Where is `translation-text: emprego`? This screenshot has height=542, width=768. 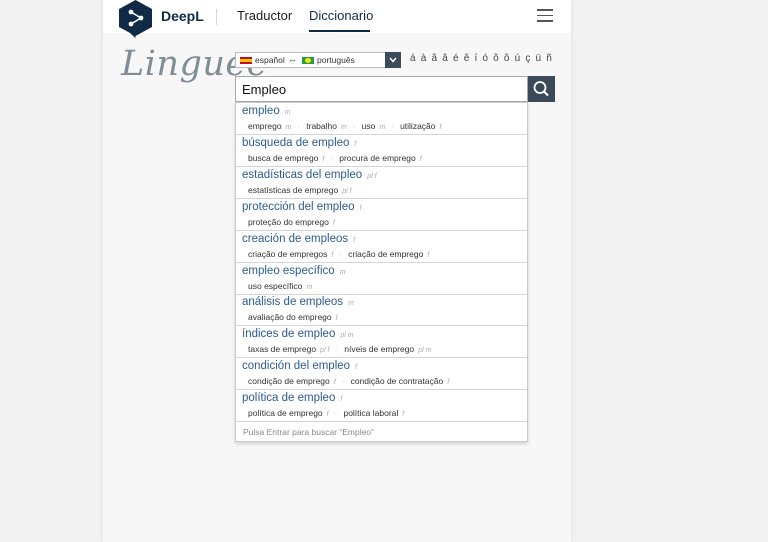 translation-text: emprego is located at coordinates (265, 126).